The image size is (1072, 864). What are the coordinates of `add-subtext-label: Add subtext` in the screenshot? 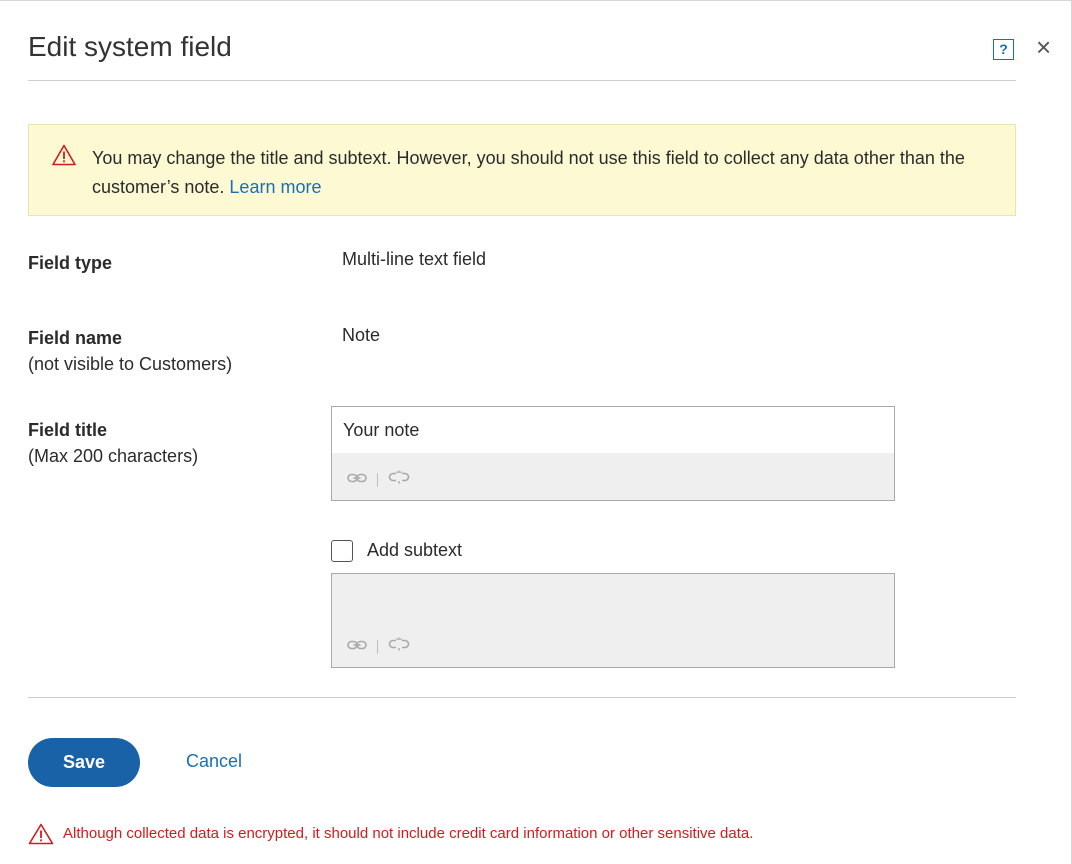 It's located at (414, 550).